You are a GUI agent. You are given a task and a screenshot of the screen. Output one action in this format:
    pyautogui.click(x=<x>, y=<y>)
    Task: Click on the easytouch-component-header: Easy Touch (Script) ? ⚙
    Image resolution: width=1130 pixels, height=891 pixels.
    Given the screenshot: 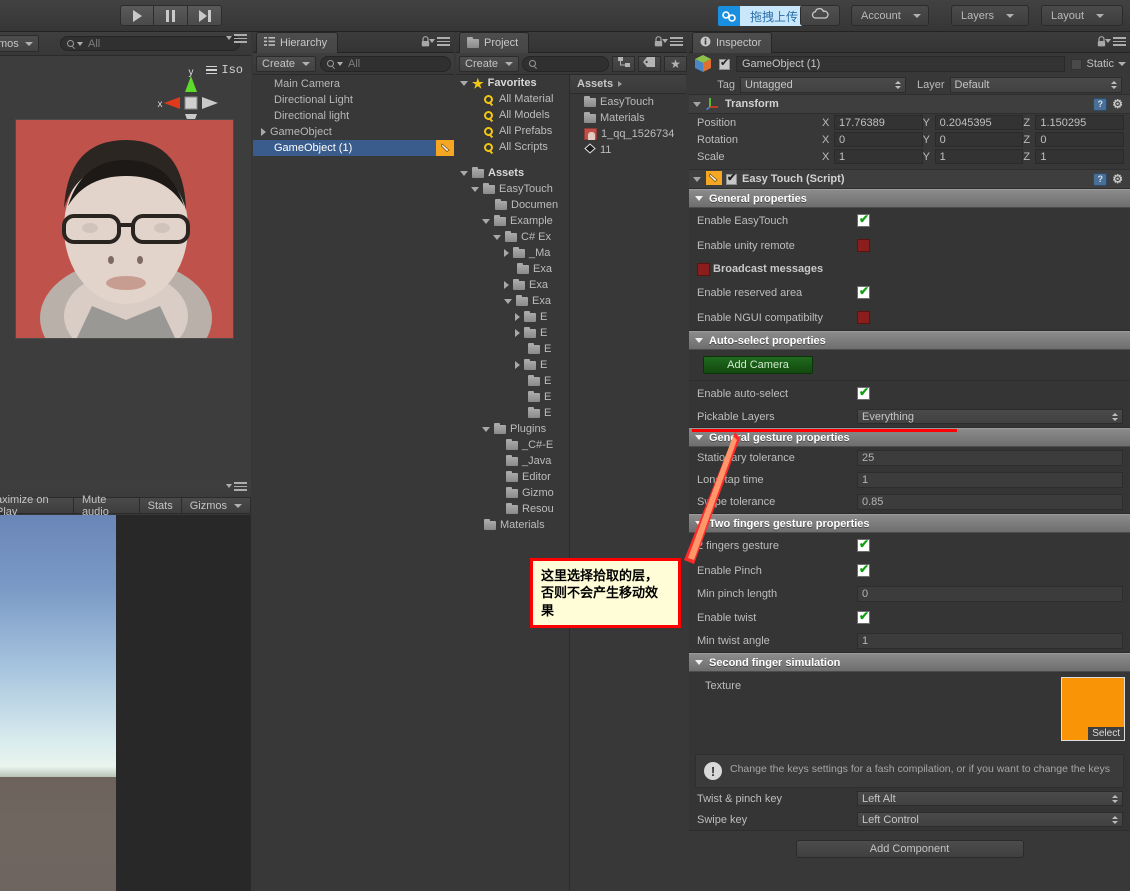 What is the action you would take?
    pyautogui.click(x=909, y=179)
    